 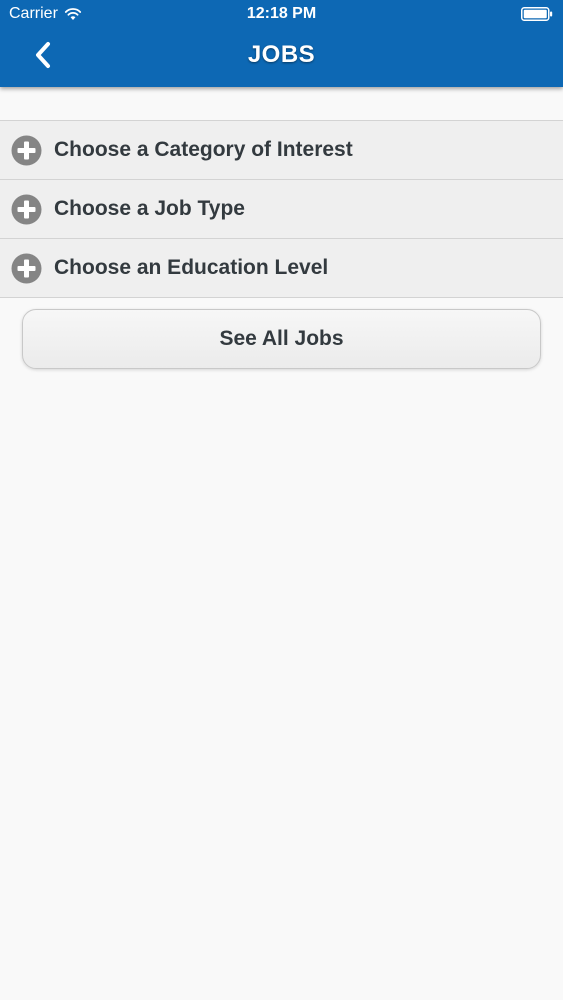 I want to click on see-all-jobs-button: See All Jobs, so click(x=281, y=339).